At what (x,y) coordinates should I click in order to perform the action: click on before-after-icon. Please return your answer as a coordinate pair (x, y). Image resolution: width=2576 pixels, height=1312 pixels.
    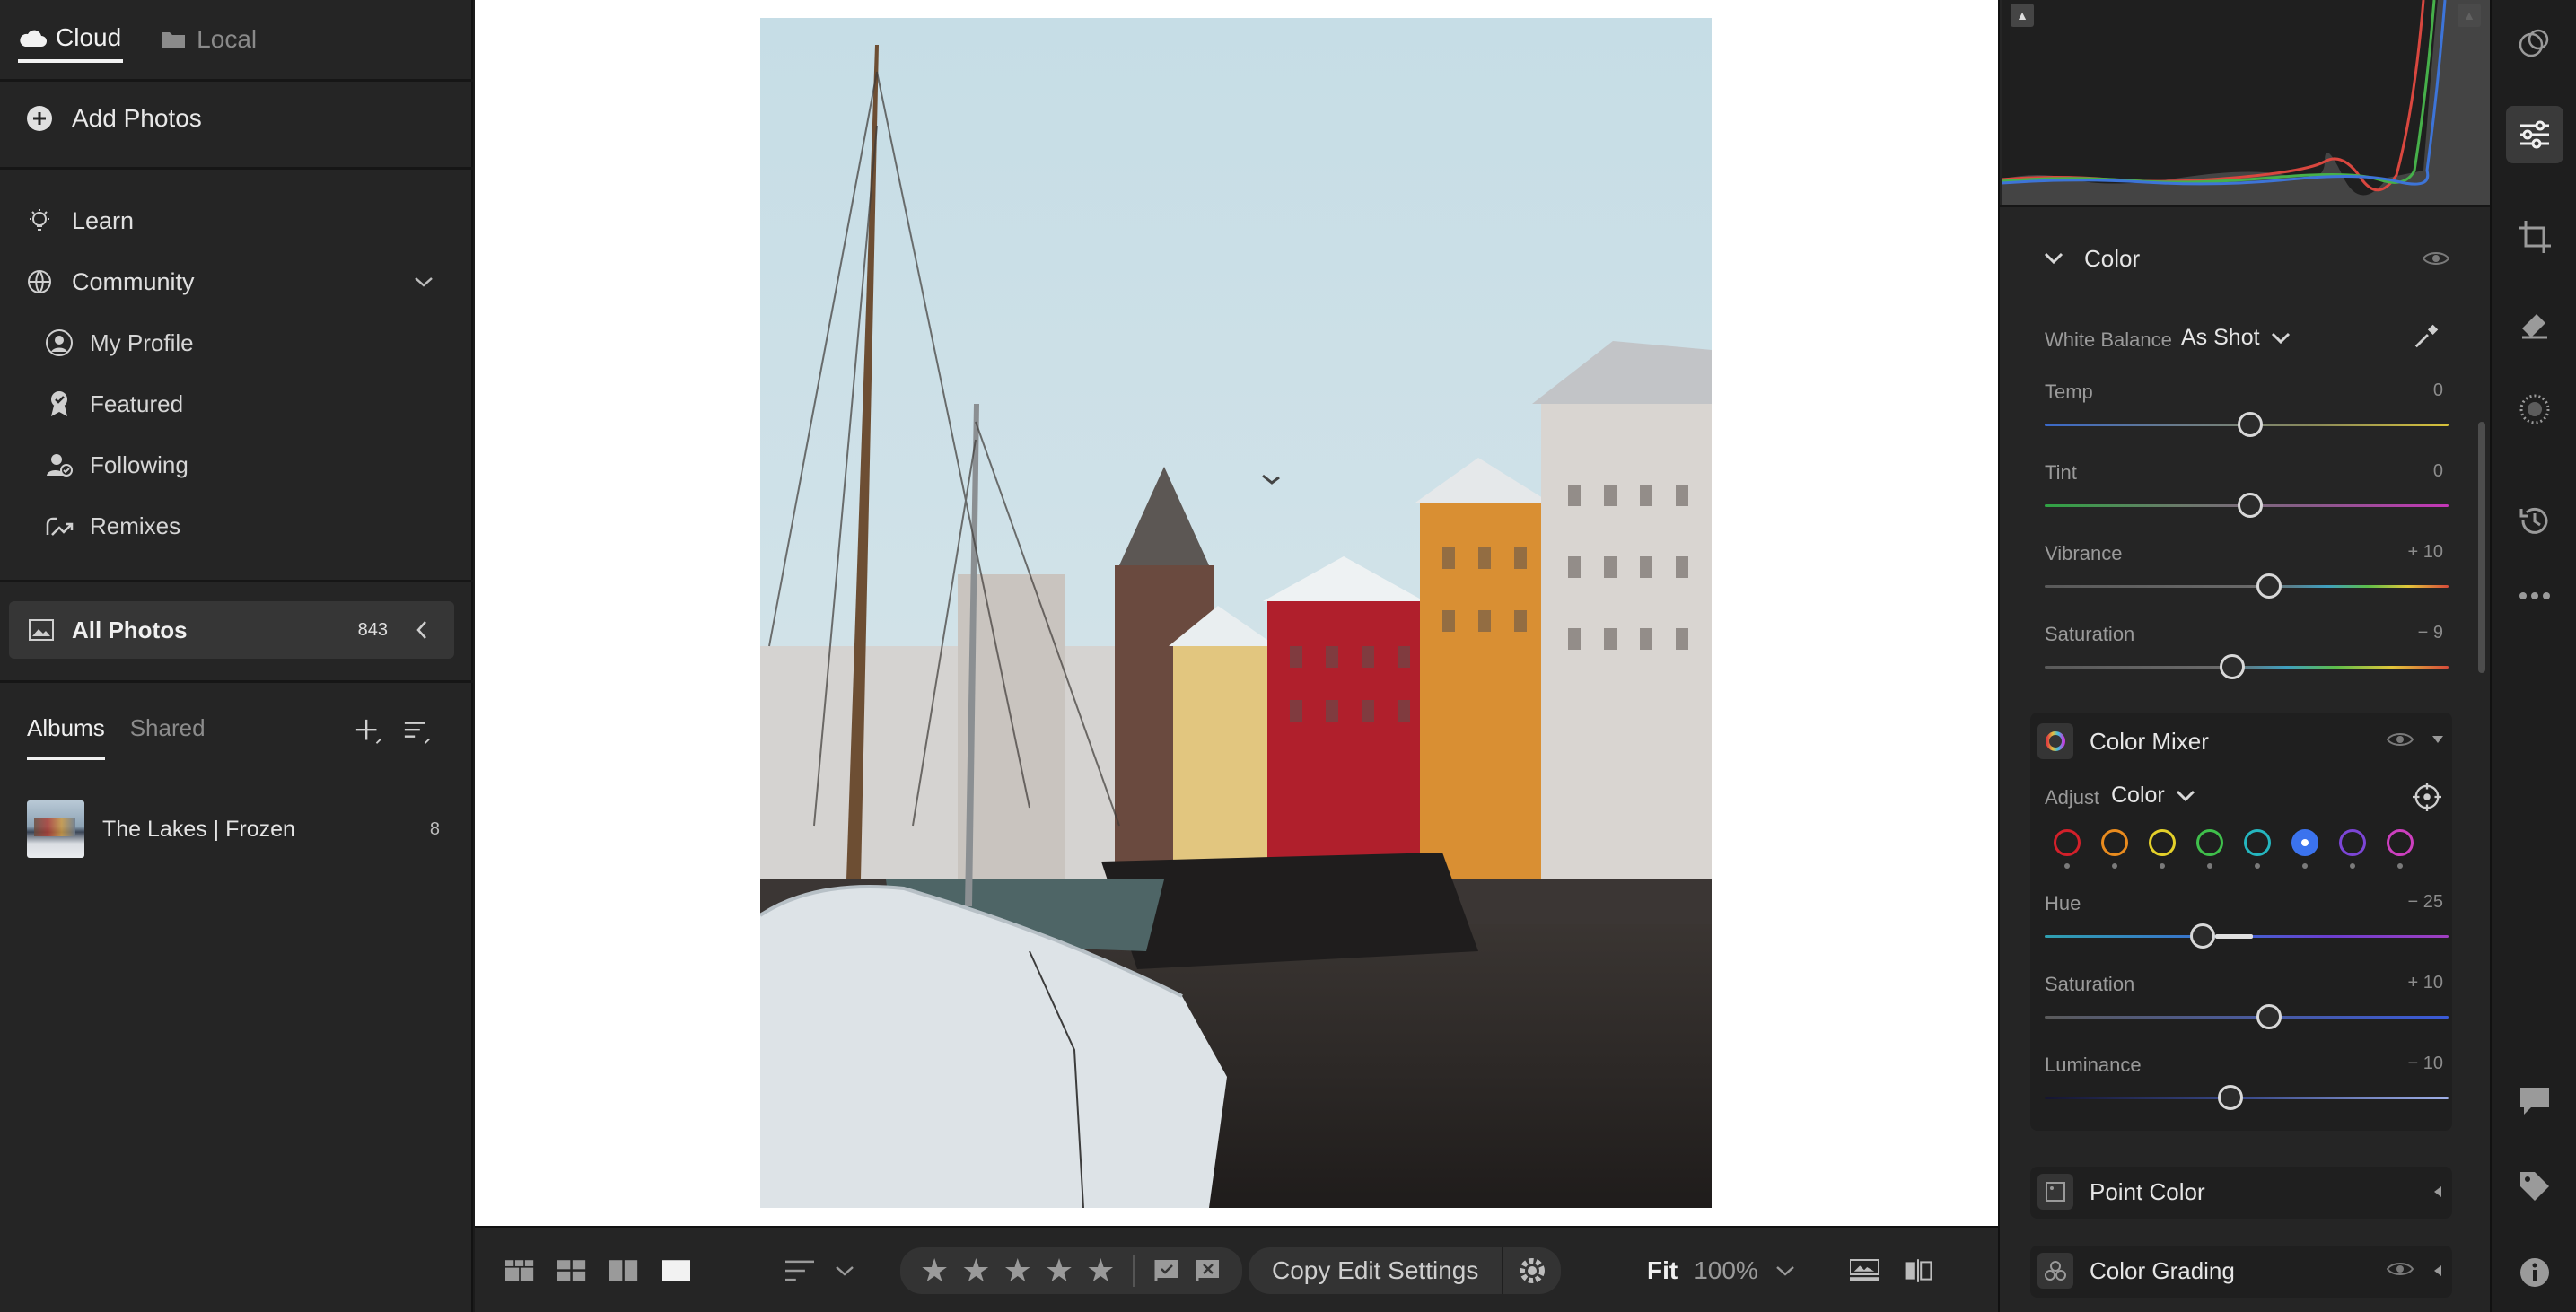
    Looking at the image, I should click on (1918, 1270).